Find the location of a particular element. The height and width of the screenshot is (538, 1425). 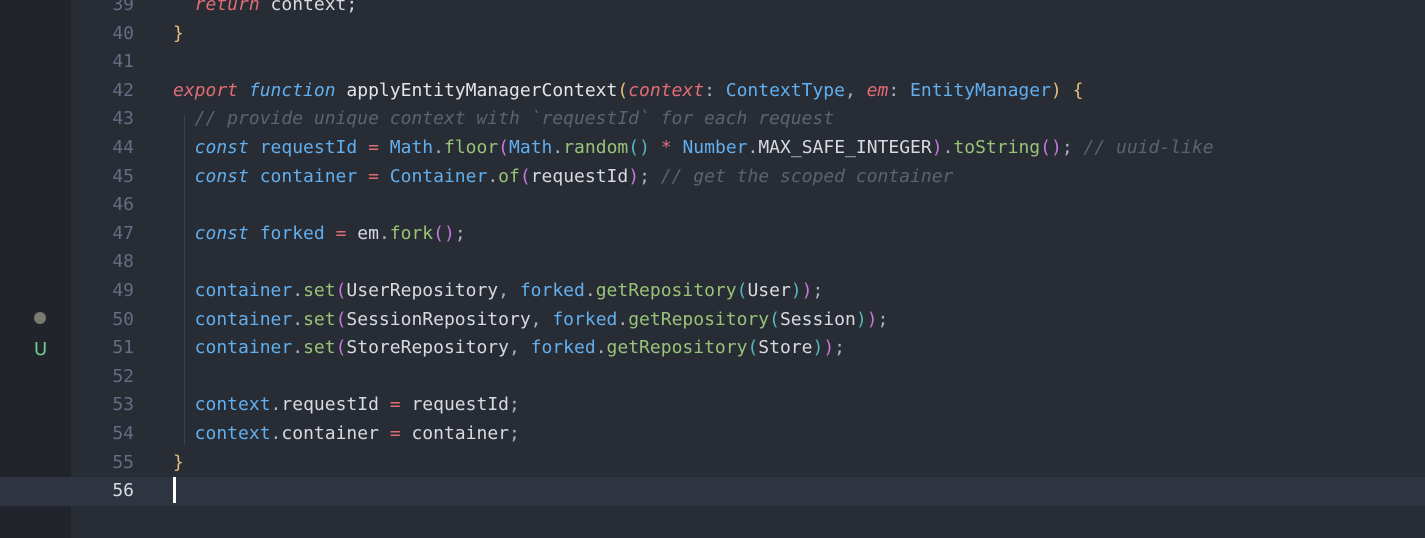

code-line: 56 is located at coordinates (712, 491).